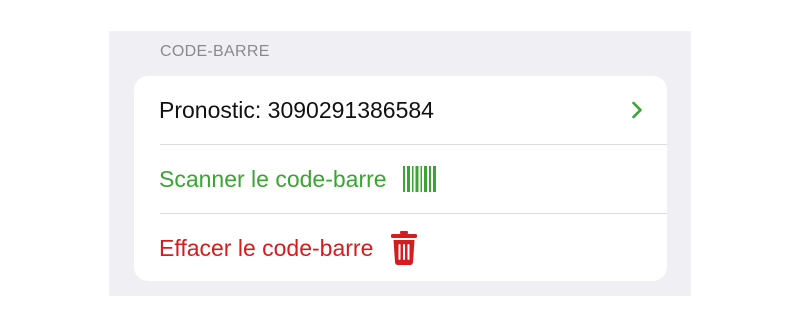  I want to click on clear-barcode-button: Effacer le code-barre, so click(400, 247).